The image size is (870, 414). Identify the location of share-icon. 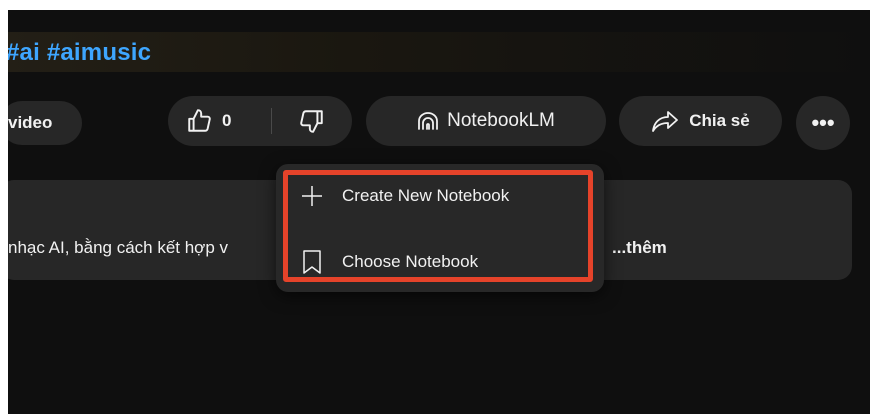
(665, 121).